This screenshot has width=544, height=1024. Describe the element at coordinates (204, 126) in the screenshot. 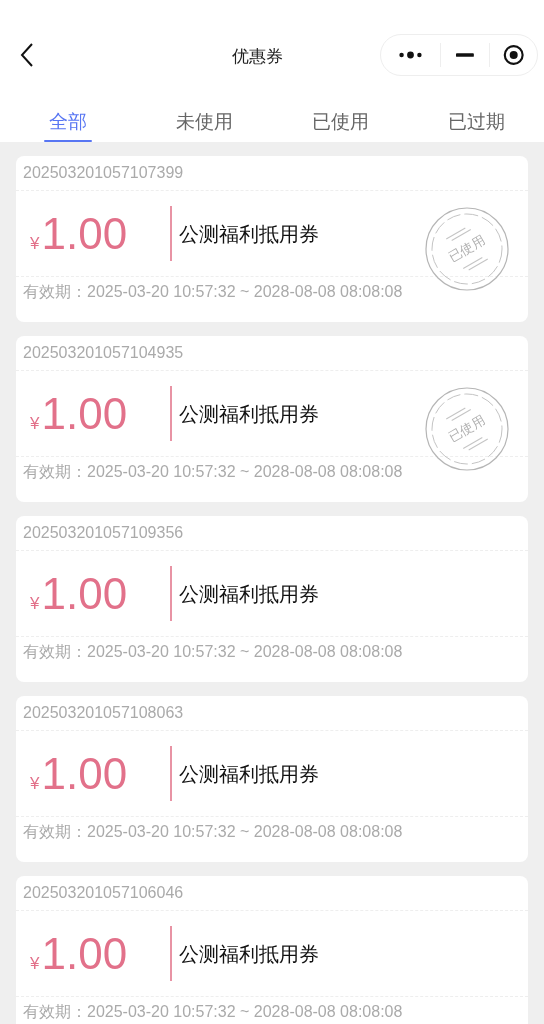

I see `tab: 未使用` at that location.